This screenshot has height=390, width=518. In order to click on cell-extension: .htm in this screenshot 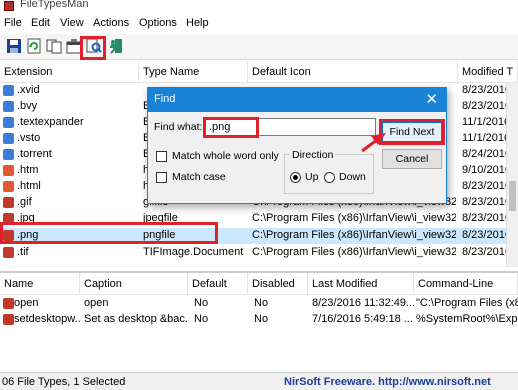, I will do `click(28, 170)`.